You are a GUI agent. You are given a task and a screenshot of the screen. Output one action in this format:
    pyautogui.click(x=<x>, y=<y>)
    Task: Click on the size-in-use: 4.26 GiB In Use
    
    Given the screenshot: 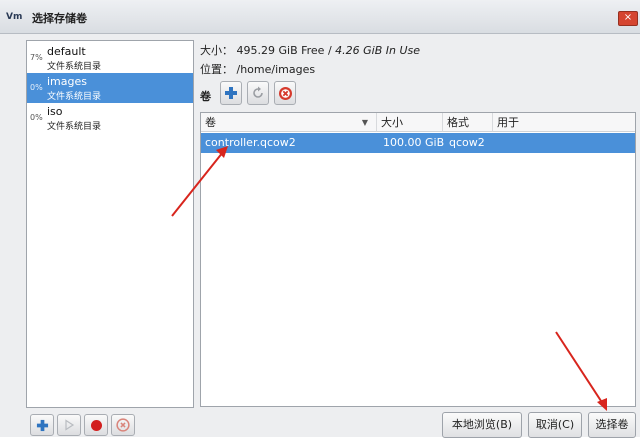 What is the action you would take?
    pyautogui.click(x=378, y=50)
    